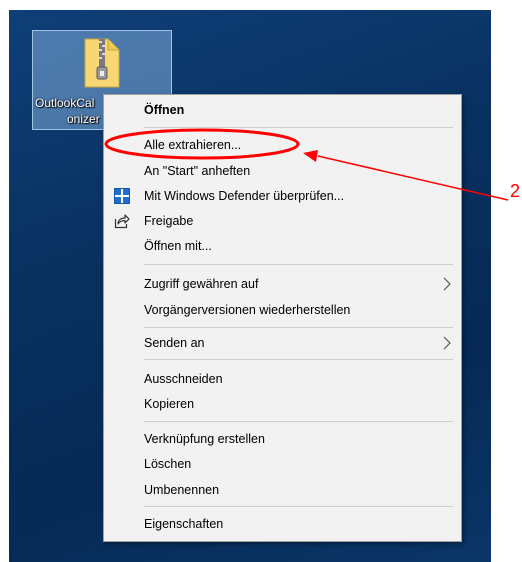  What do you see at coordinates (122, 196) in the screenshot?
I see `windows-defender-icon` at bounding box center [122, 196].